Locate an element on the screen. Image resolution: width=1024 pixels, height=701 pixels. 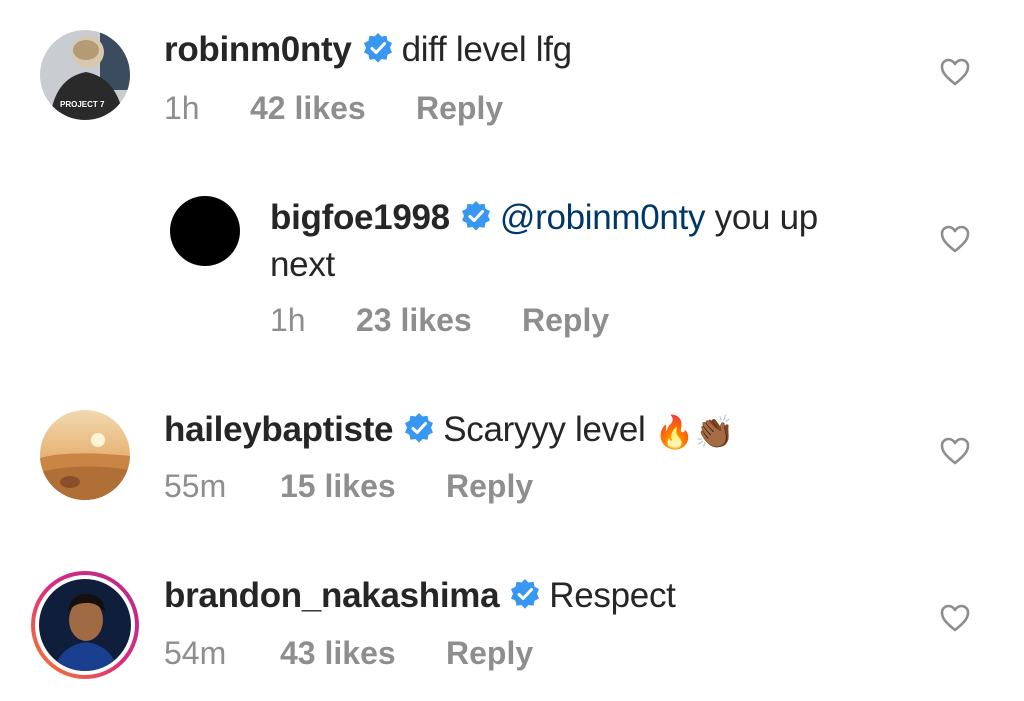
clapping-hands-emoji: 👏🏾 is located at coordinates (714, 432).